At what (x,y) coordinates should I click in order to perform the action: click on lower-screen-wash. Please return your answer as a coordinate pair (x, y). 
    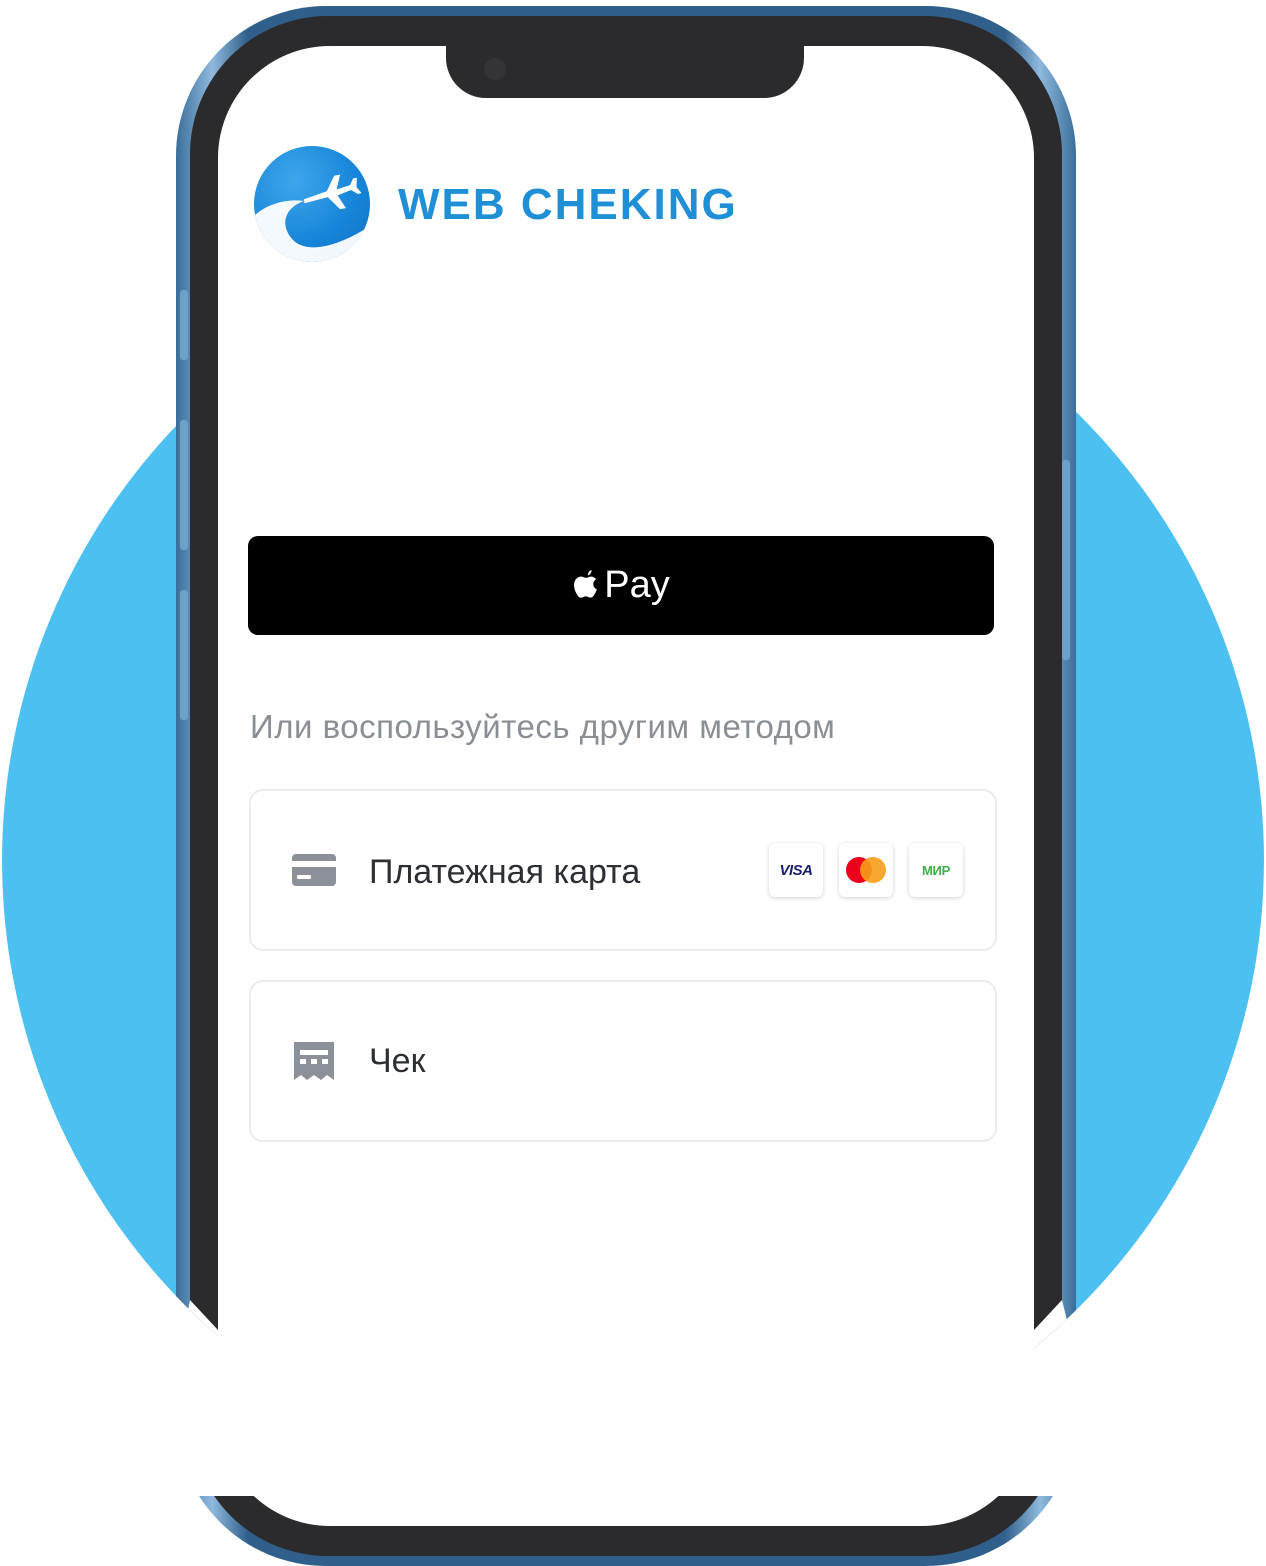
    Looking at the image, I should click on (630, 1396).